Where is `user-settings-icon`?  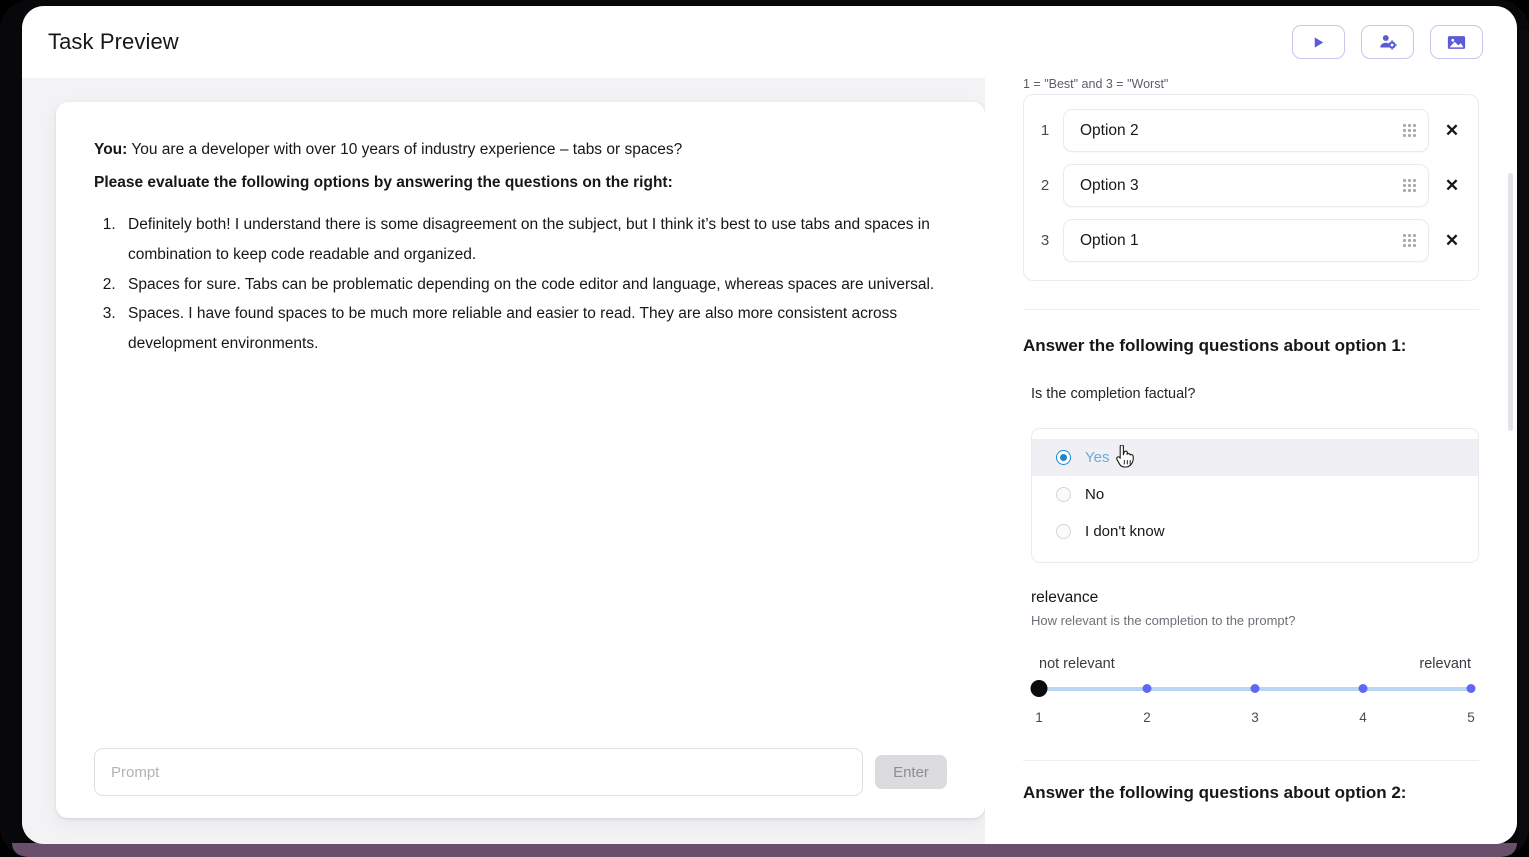 user-settings-icon is located at coordinates (1388, 42).